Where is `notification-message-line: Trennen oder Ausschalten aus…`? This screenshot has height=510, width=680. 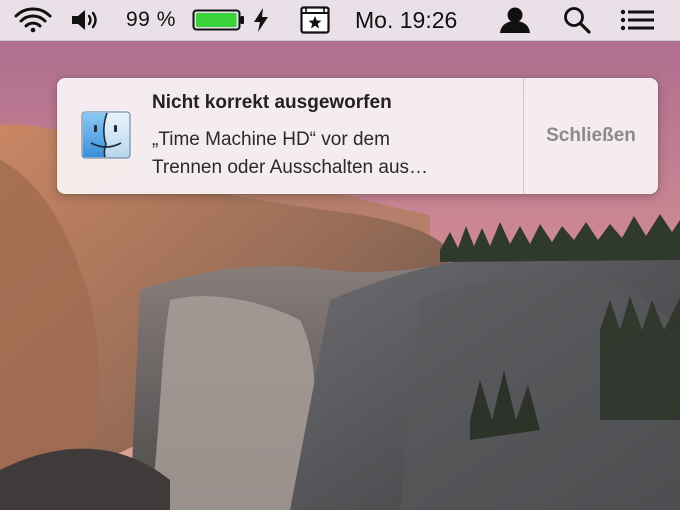 notification-message-line: Trennen oder Ausschalten aus… is located at coordinates (290, 167).